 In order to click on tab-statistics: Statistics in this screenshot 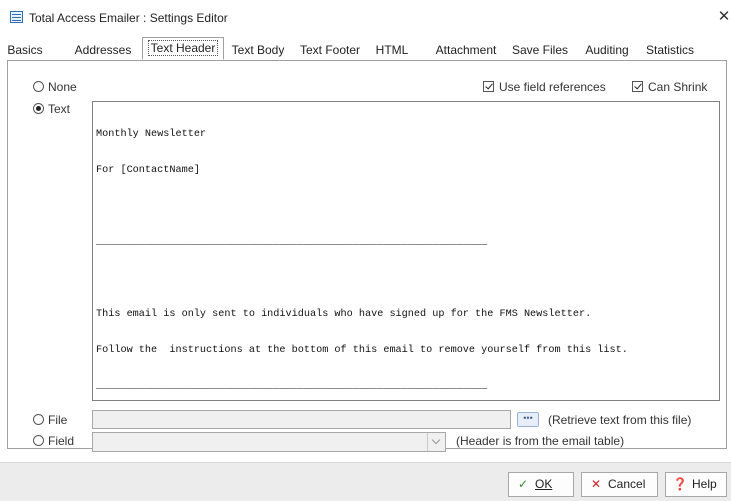, I will do `click(670, 50)`.